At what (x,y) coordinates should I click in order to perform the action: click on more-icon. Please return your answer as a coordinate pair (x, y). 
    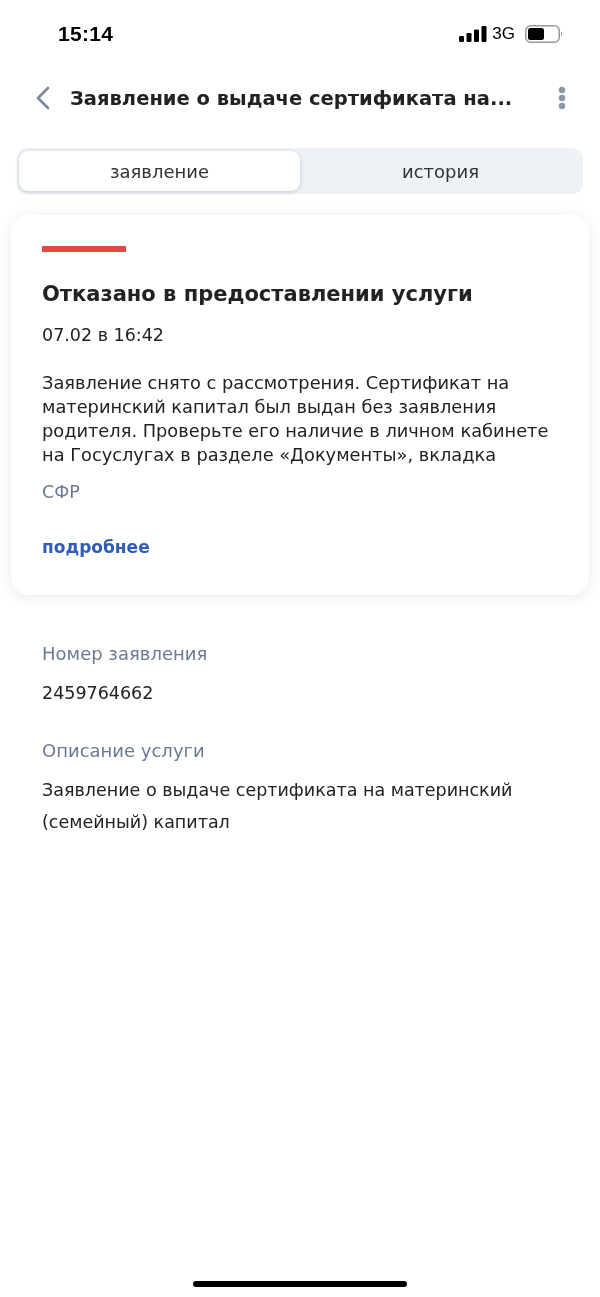
    Looking at the image, I should click on (562, 98).